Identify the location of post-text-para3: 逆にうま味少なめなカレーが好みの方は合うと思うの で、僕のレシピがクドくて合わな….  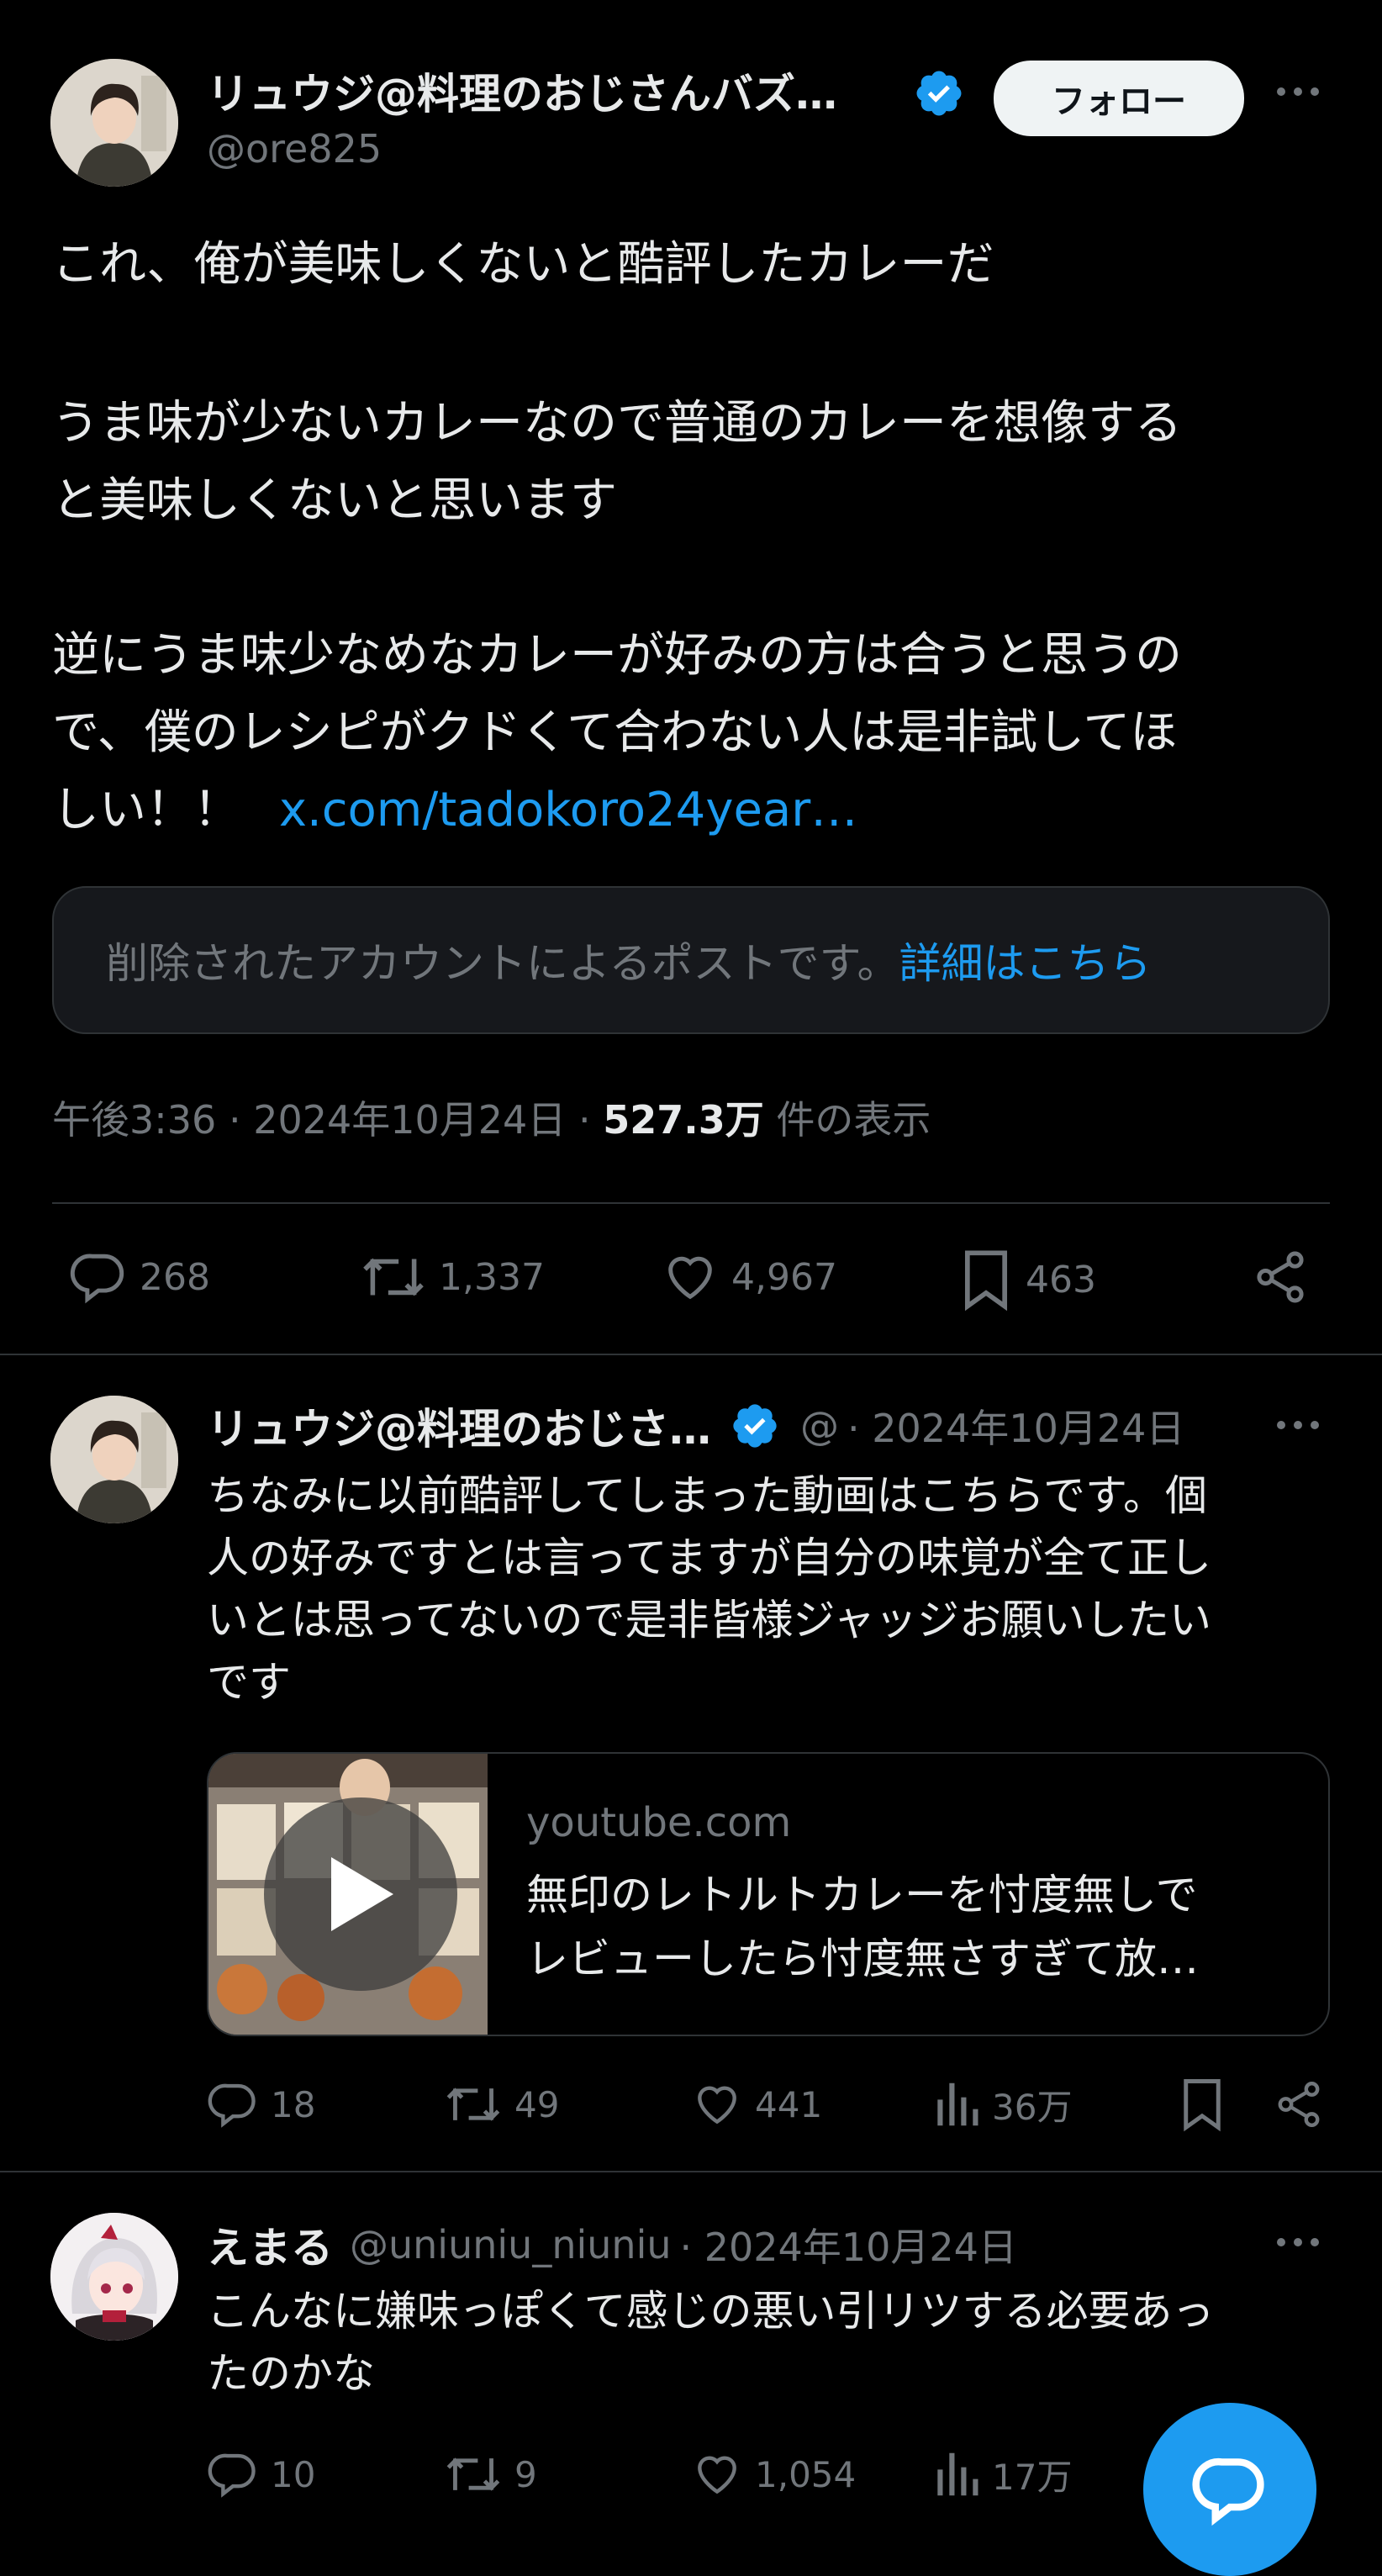
(708, 733).